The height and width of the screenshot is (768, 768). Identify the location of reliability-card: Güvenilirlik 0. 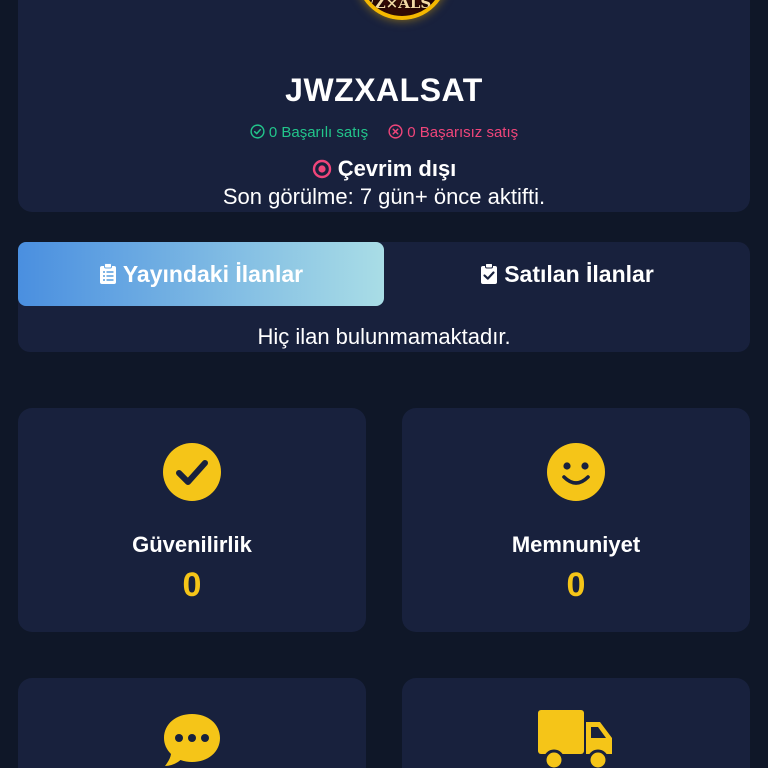
(192, 520).